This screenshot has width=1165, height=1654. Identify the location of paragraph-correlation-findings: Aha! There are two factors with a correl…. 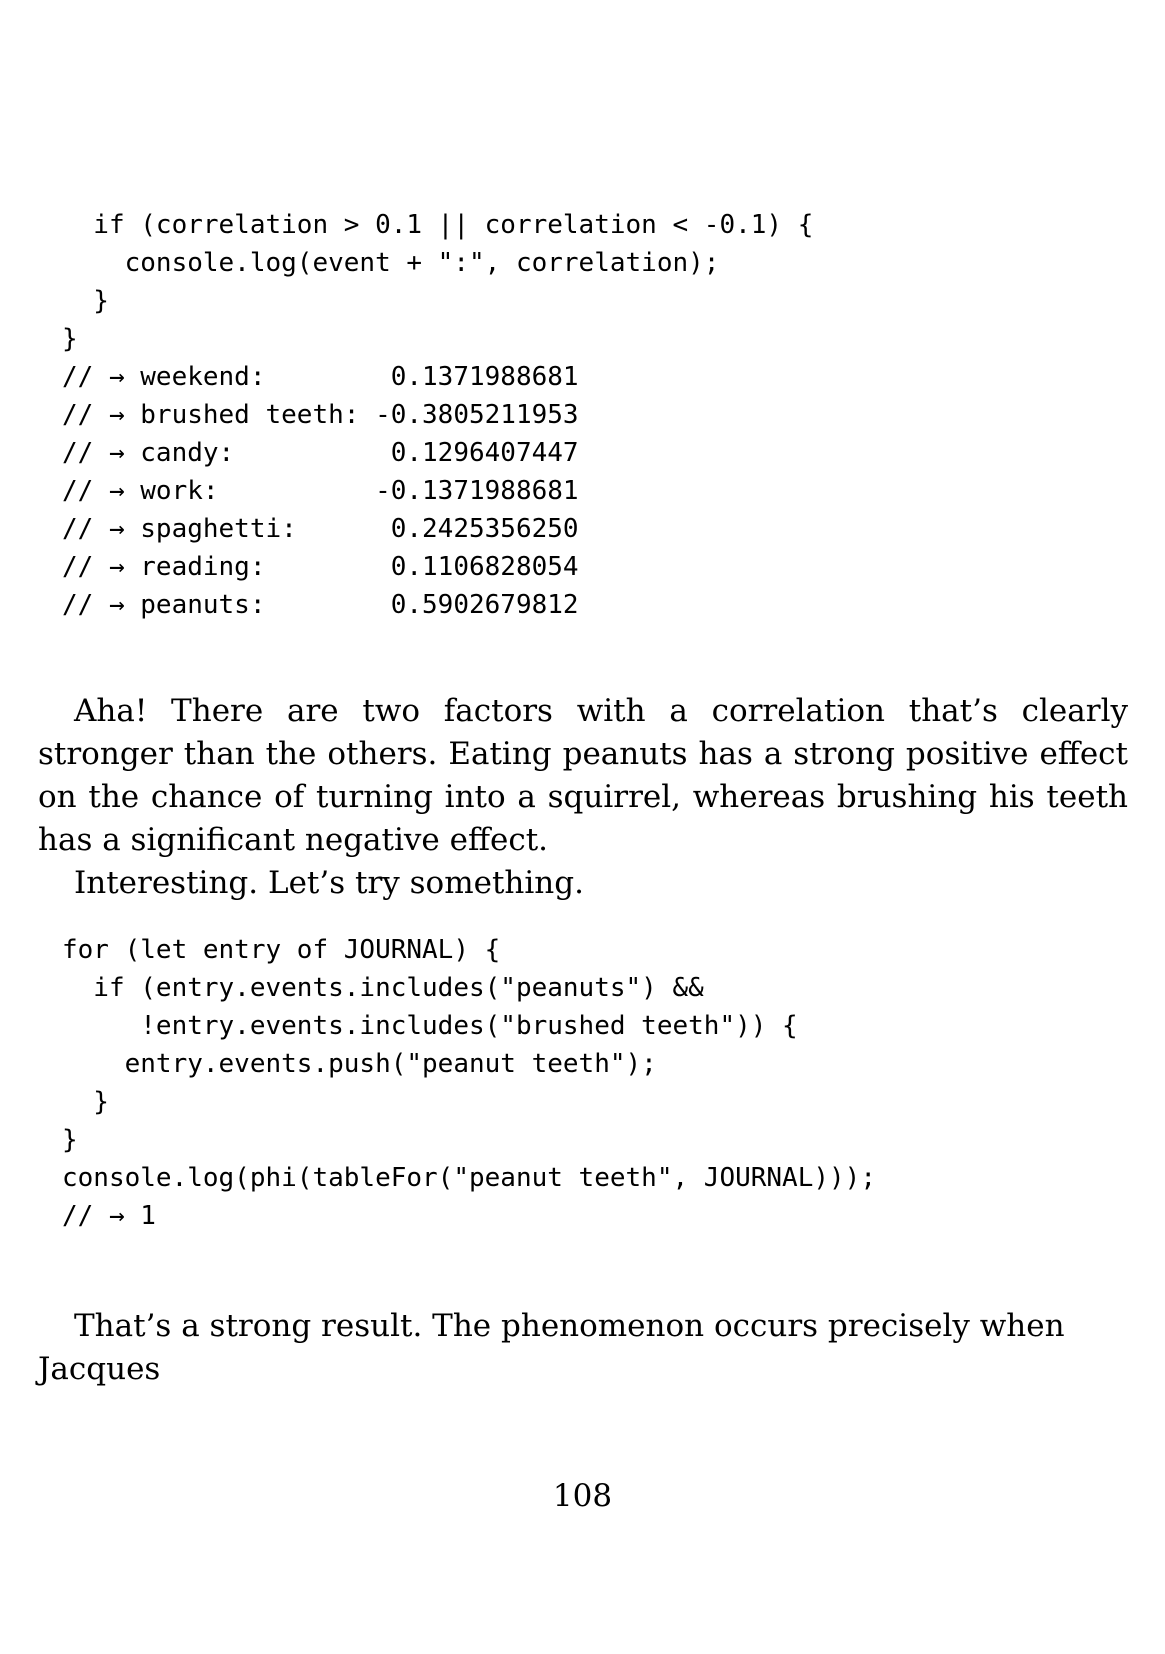
(583, 775).